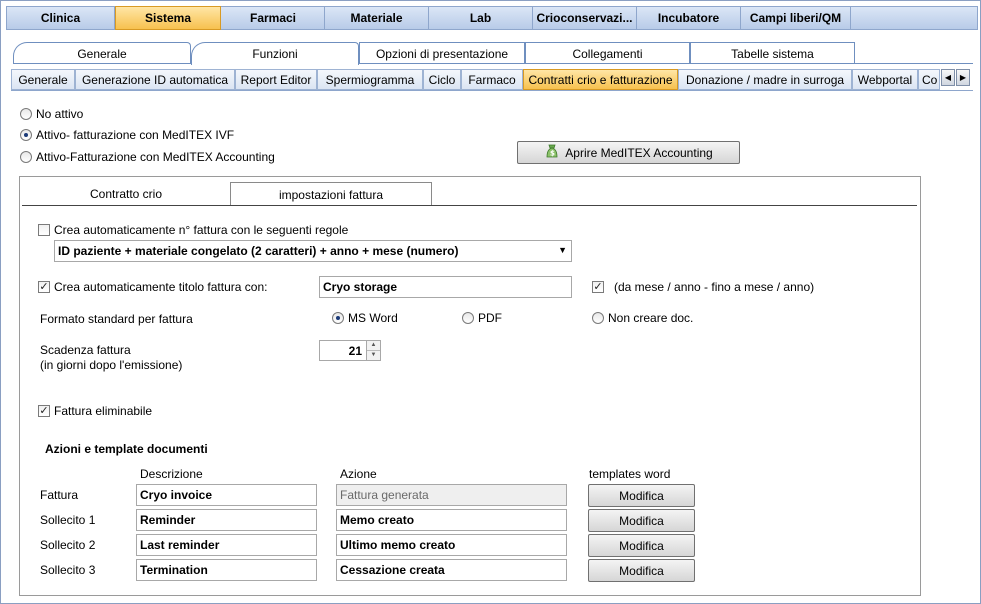 The height and width of the screenshot is (604, 981). Describe the element at coordinates (68, 520) in the screenshot. I see `row-label-sollecito-1: Sollecito 1` at that location.